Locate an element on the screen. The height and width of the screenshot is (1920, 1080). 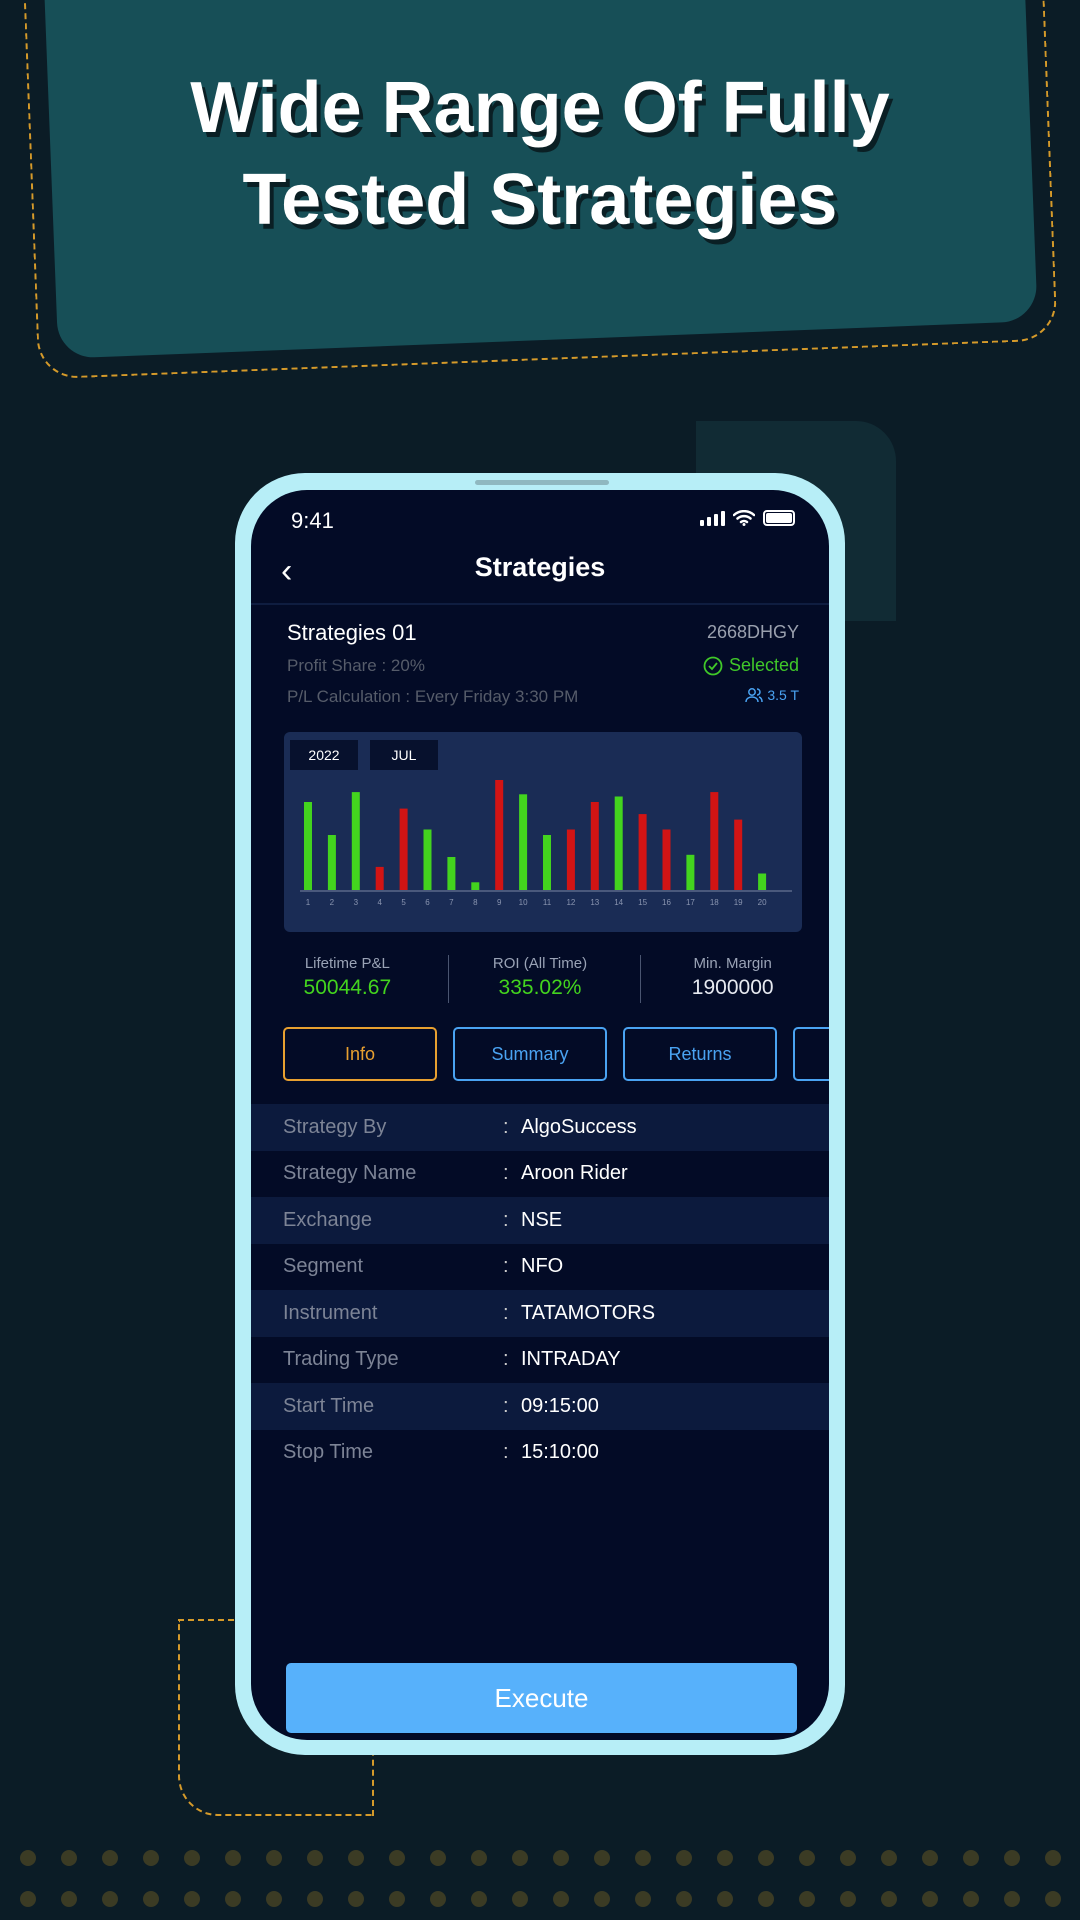
x-tick-label: 13 is located at coordinates (594, 902).